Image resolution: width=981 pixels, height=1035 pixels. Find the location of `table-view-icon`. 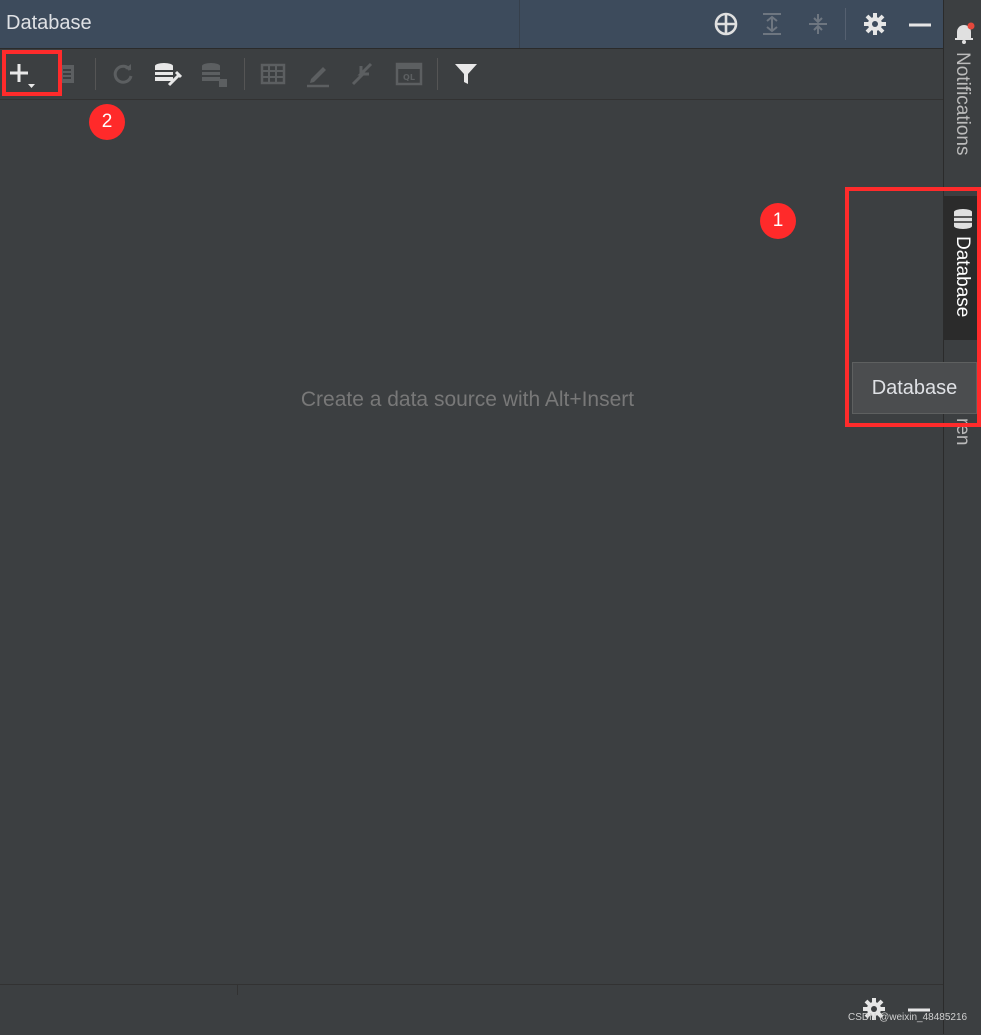

table-view-icon is located at coordinates (273, 74).